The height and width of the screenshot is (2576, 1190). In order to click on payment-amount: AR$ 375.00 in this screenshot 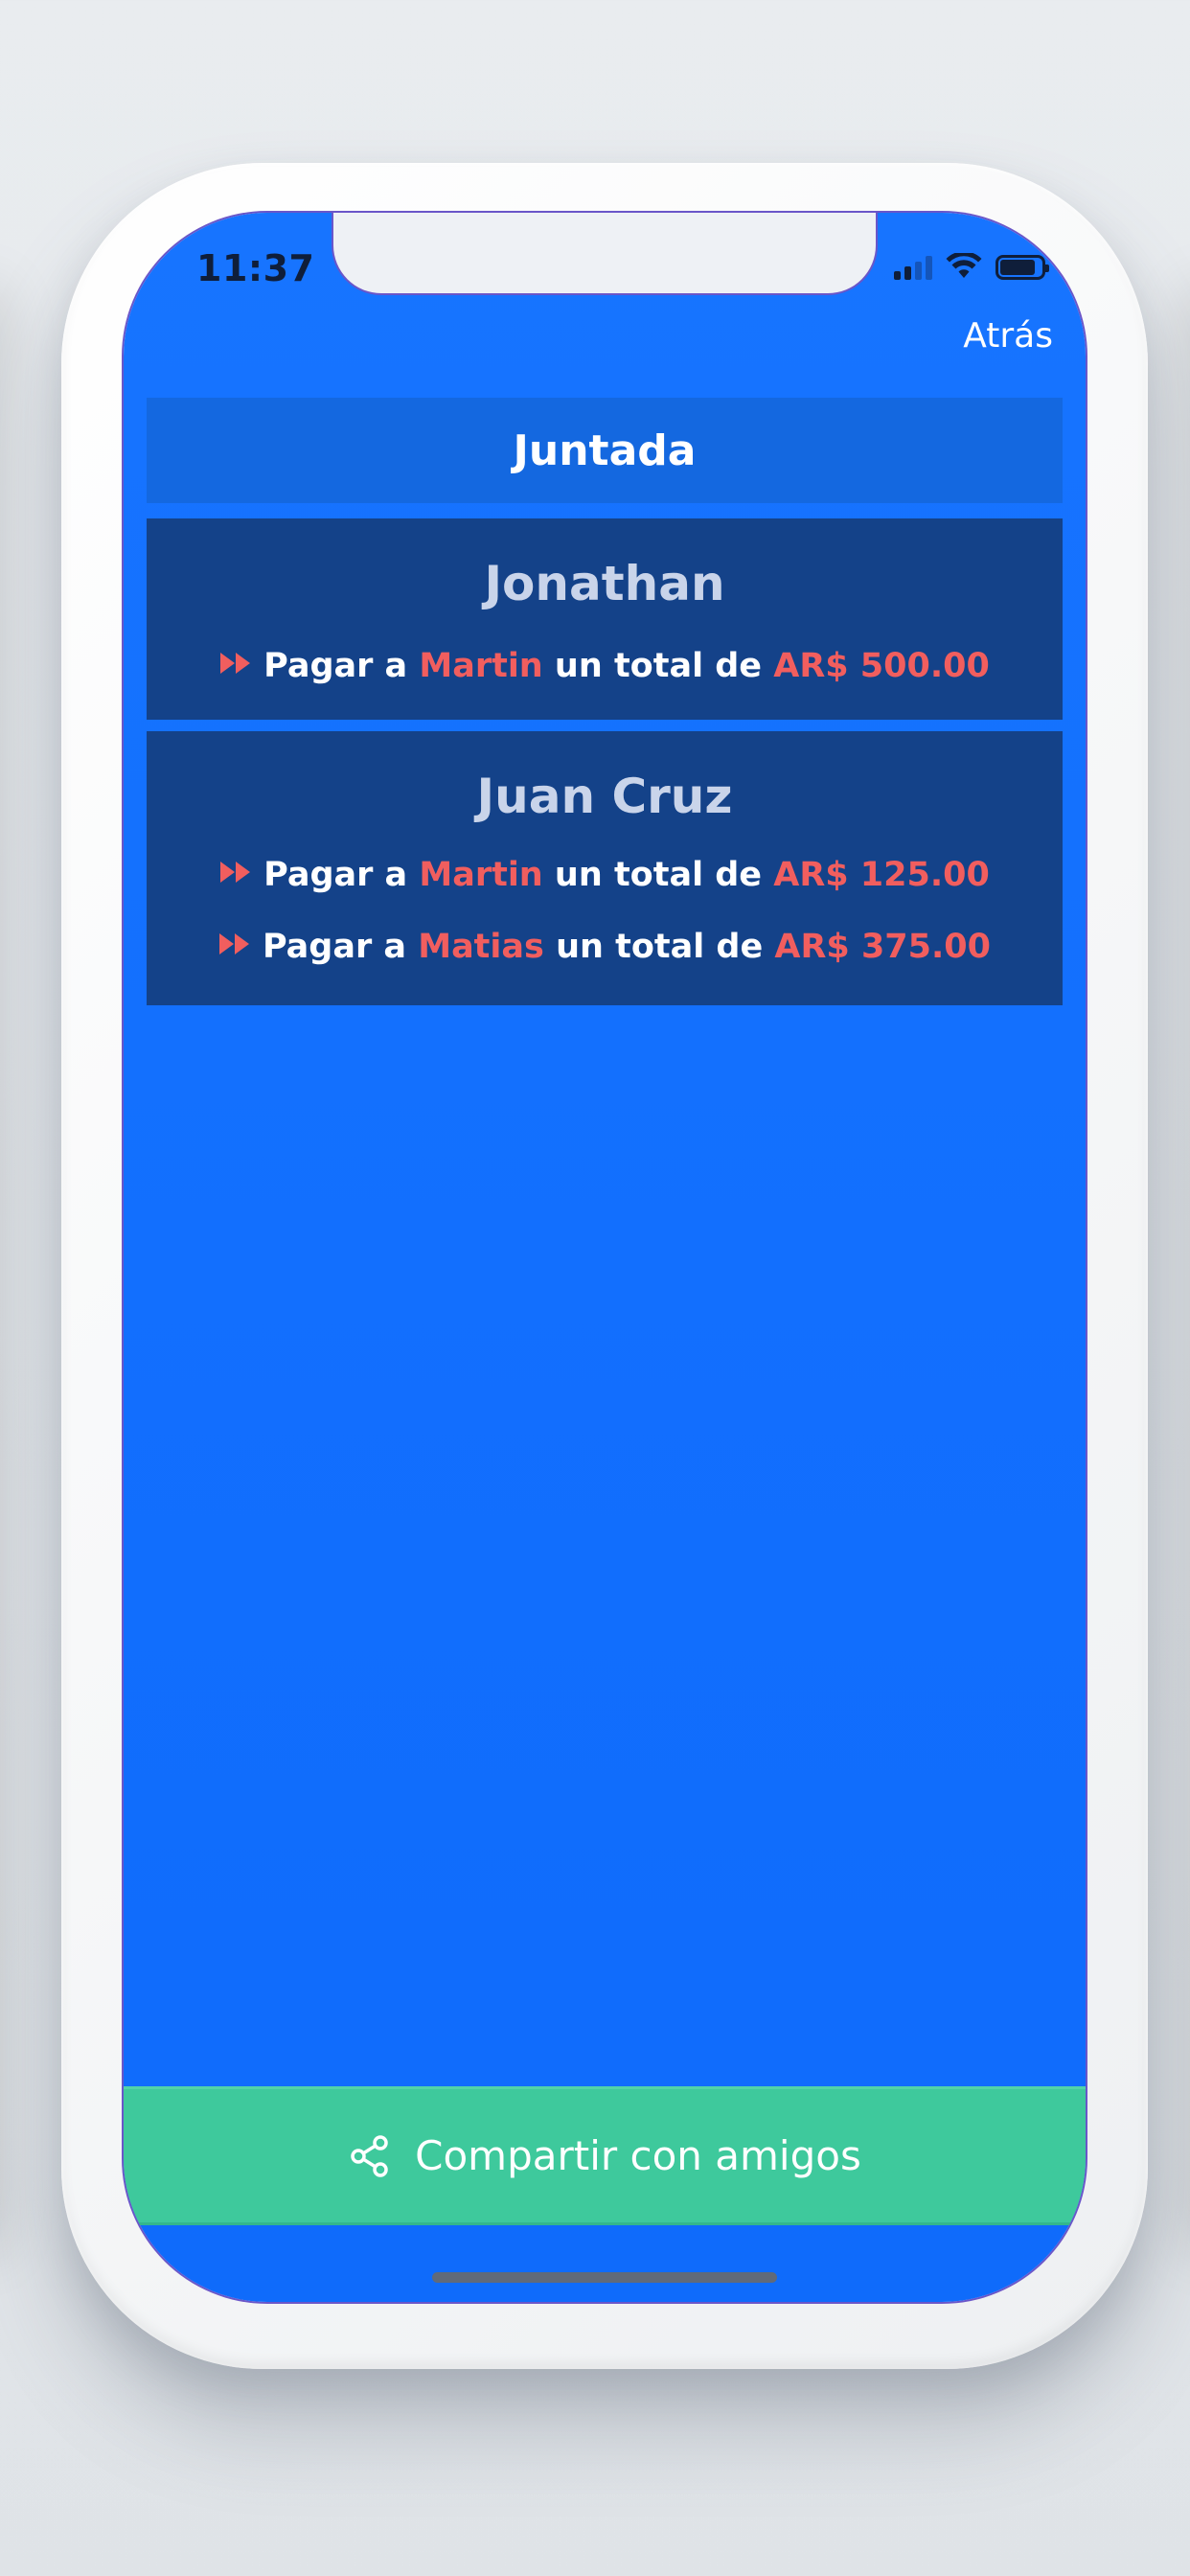, I will do `click(883, 947)`.